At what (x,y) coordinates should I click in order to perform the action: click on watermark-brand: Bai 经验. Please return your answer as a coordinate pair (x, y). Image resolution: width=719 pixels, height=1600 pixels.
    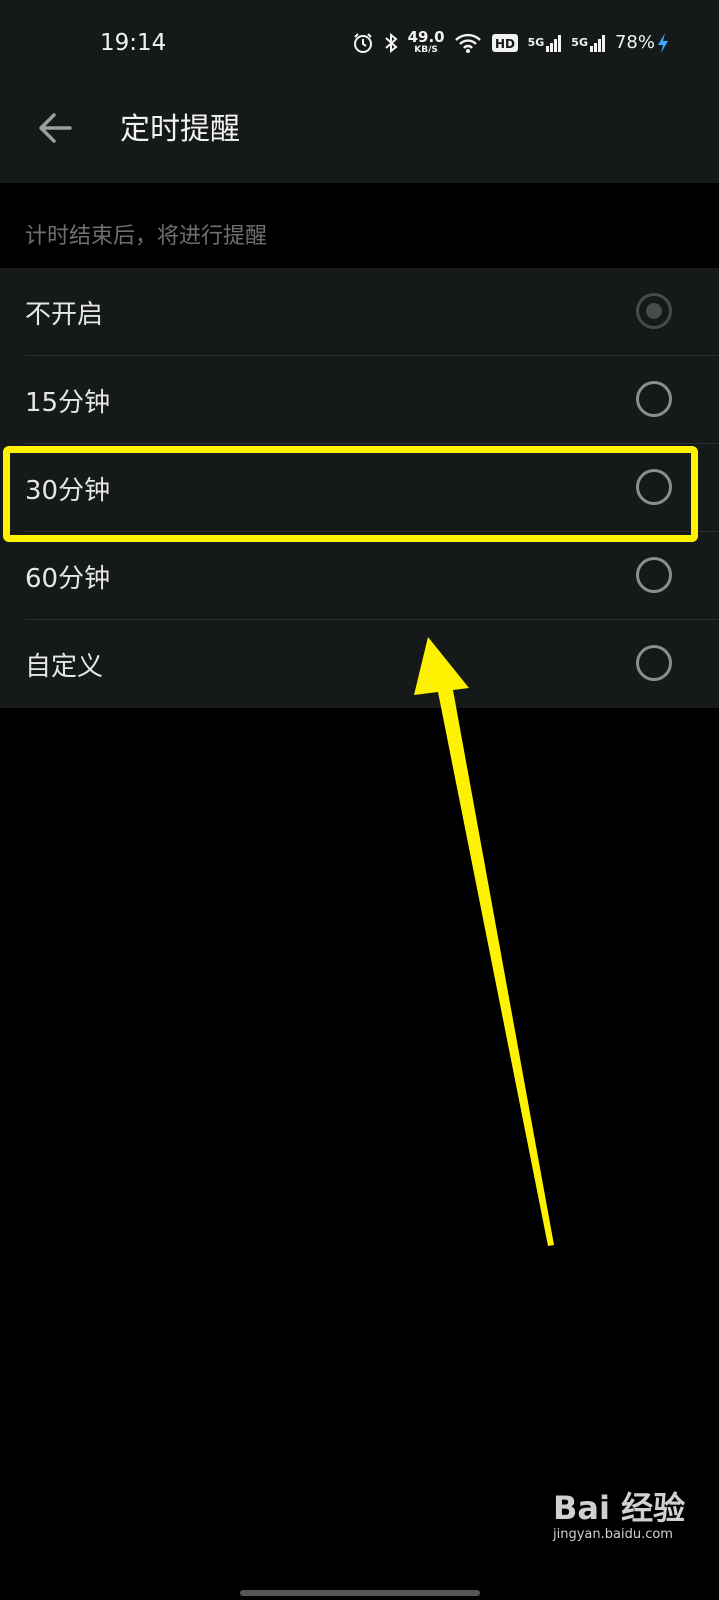
    Looking at the image, I should click on (619, 1508).